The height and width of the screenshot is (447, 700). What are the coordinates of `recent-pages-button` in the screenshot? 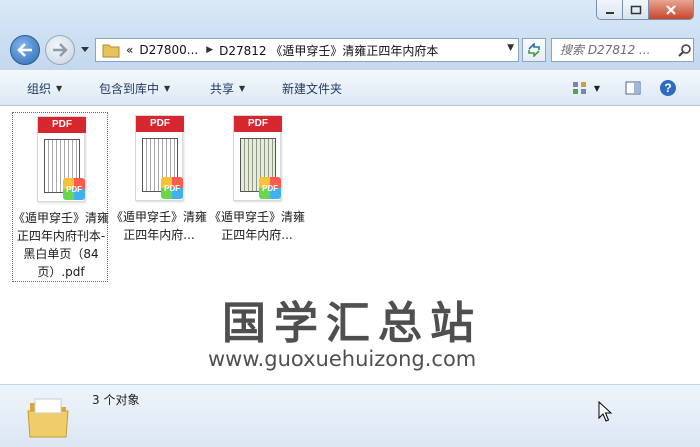 It's located at (85, 50).